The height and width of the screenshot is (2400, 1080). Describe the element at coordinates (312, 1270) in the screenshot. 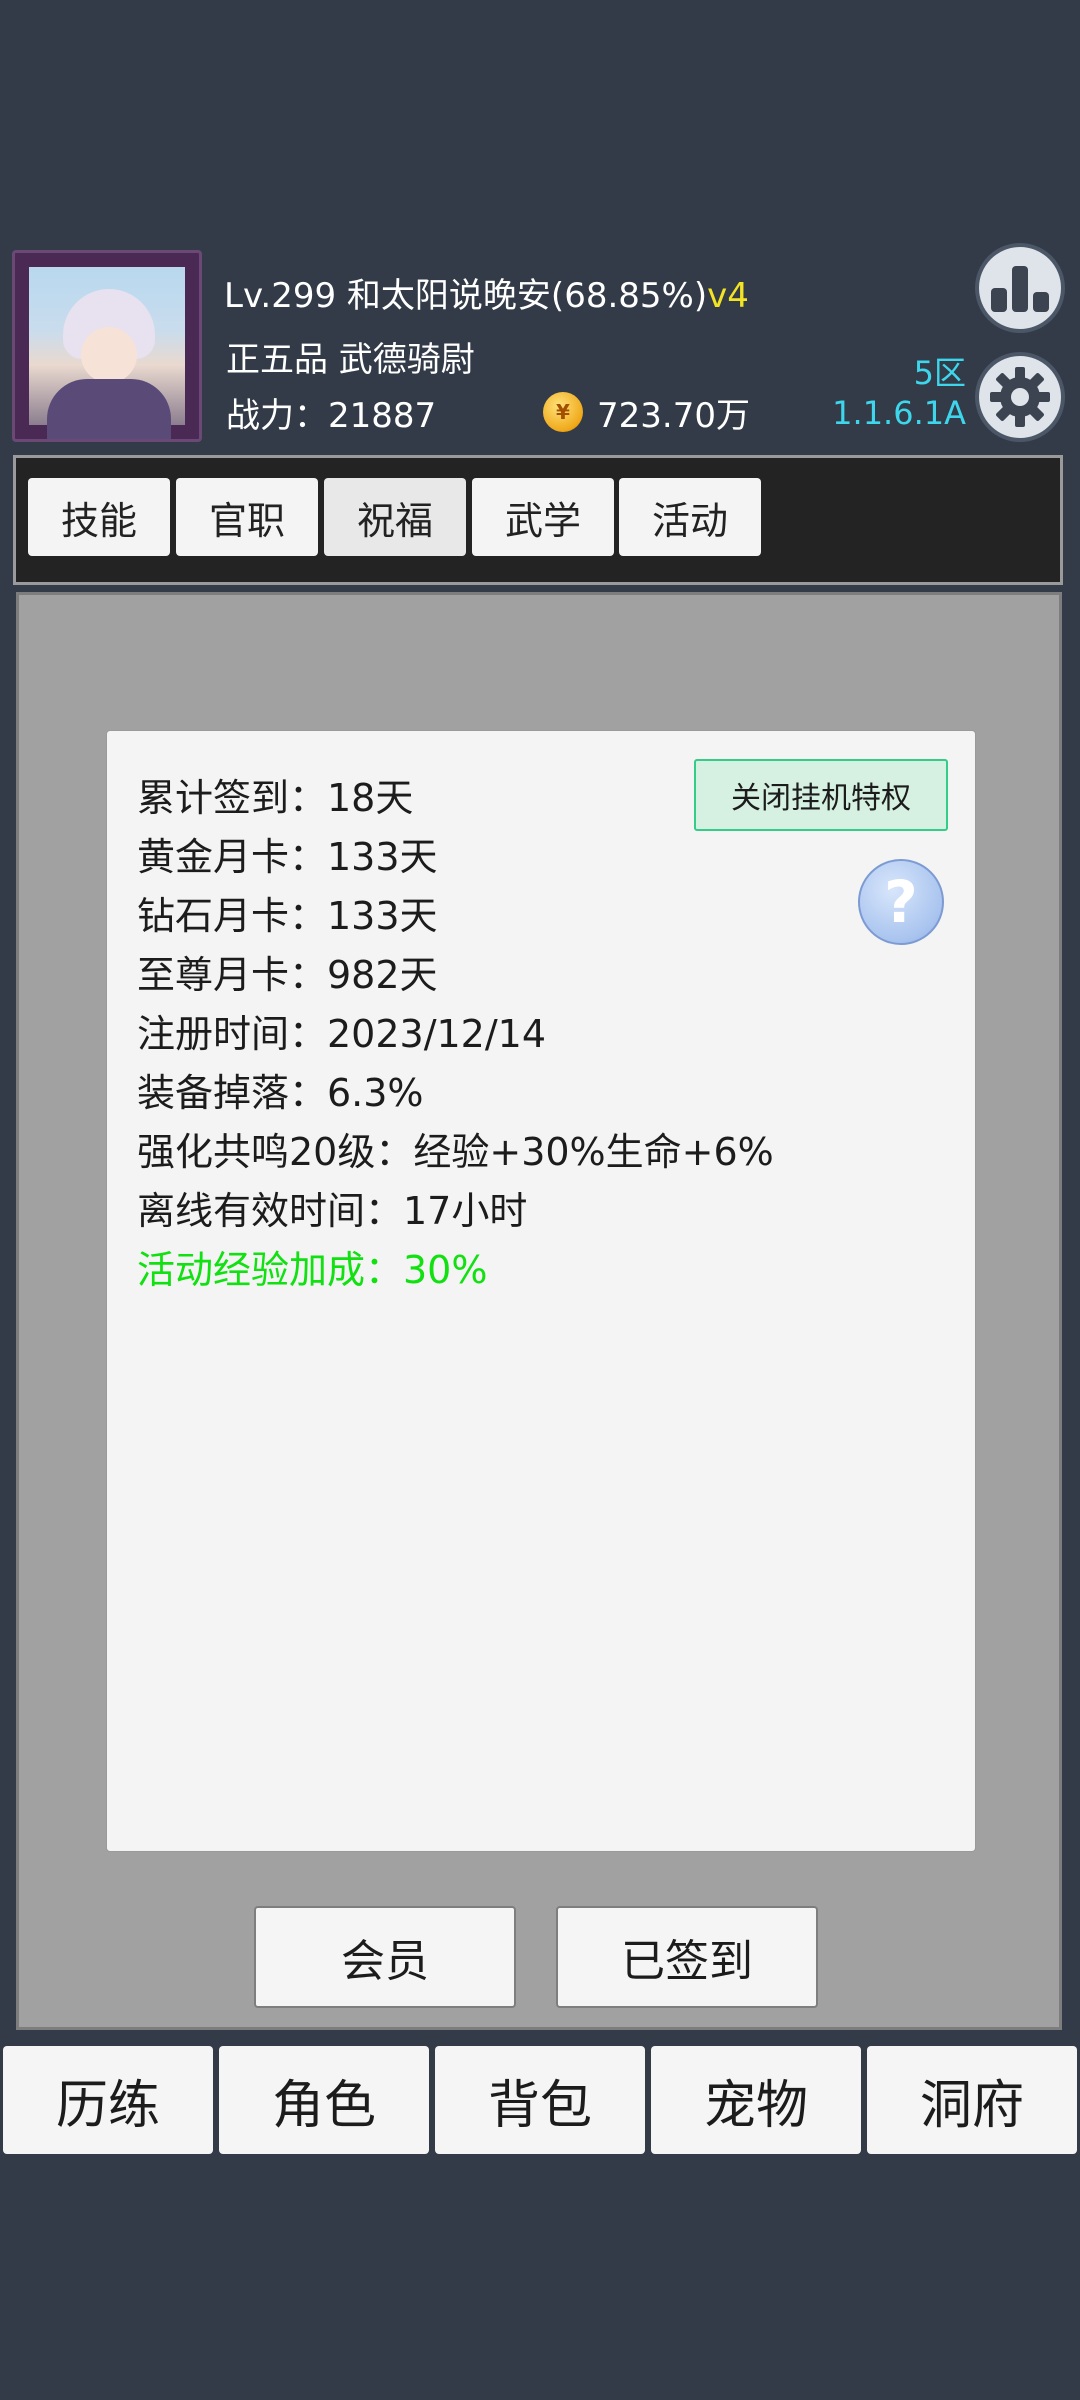

I see `info-line-event-exp-bonus: 活动经验加成：30%` at that location.